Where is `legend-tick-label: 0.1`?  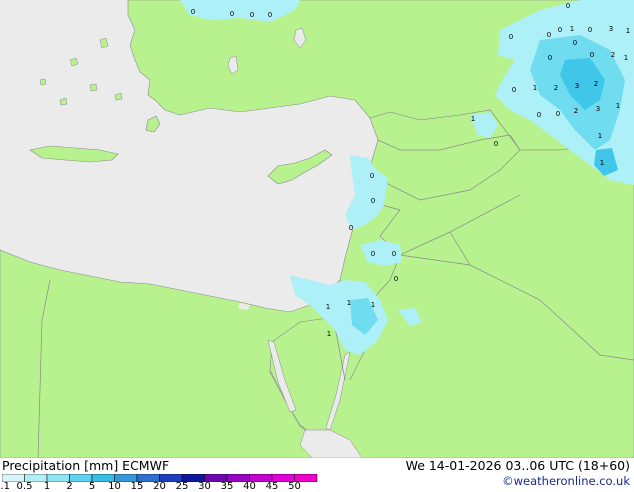 legend-tick-label: 0.1 is located at coordinates (5, 486).